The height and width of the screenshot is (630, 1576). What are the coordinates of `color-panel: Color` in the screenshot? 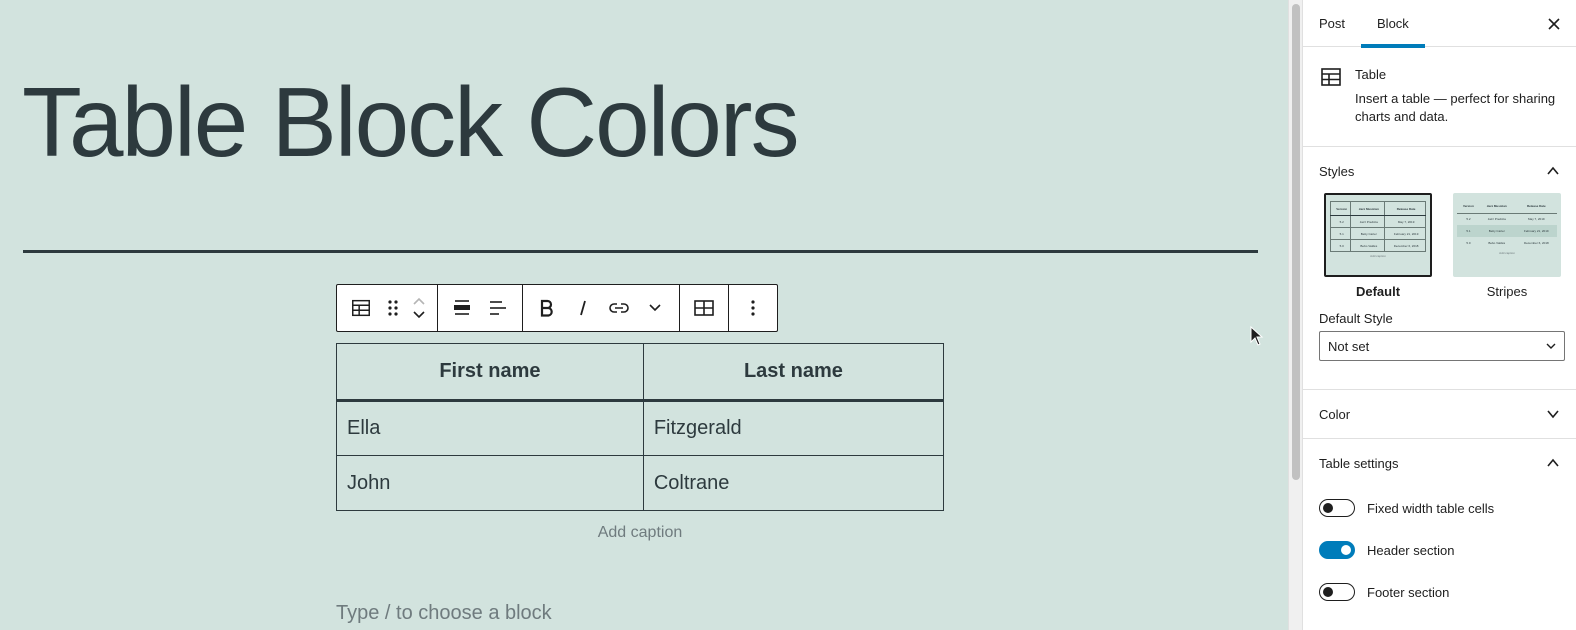 It's located at (1439, 414).